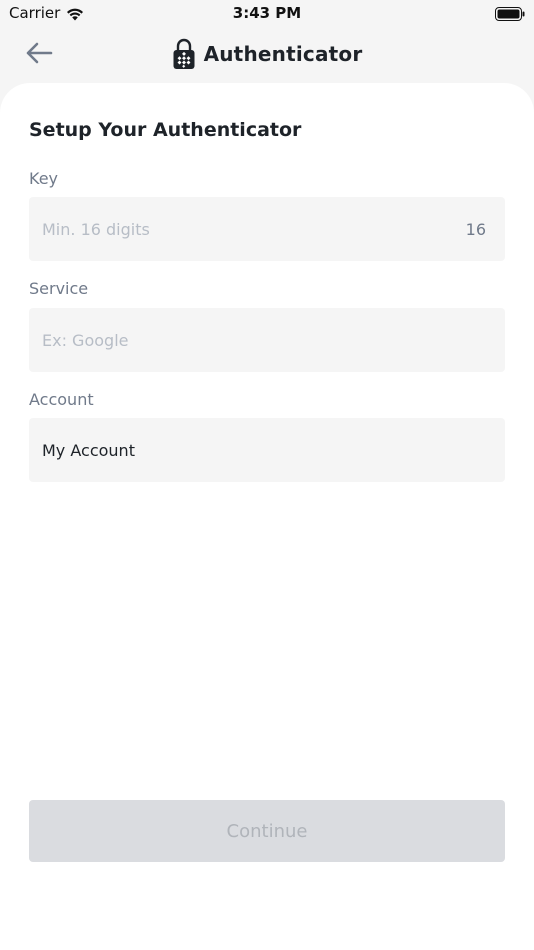 The width and height of the screenshot is (534, 950). Describe the element at coordinates (44, 178) in the screenshot. I see `key-label: Key` at that location.